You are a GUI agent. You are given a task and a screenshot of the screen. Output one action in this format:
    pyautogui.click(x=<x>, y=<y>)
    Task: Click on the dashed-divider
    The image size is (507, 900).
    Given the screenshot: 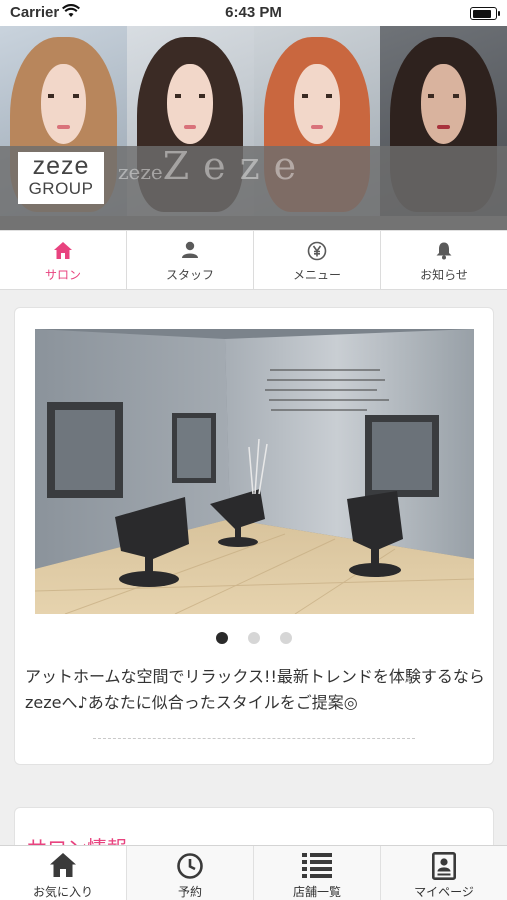 What is the action you would take?
    pyautogui.click(x=254, y=738)
    